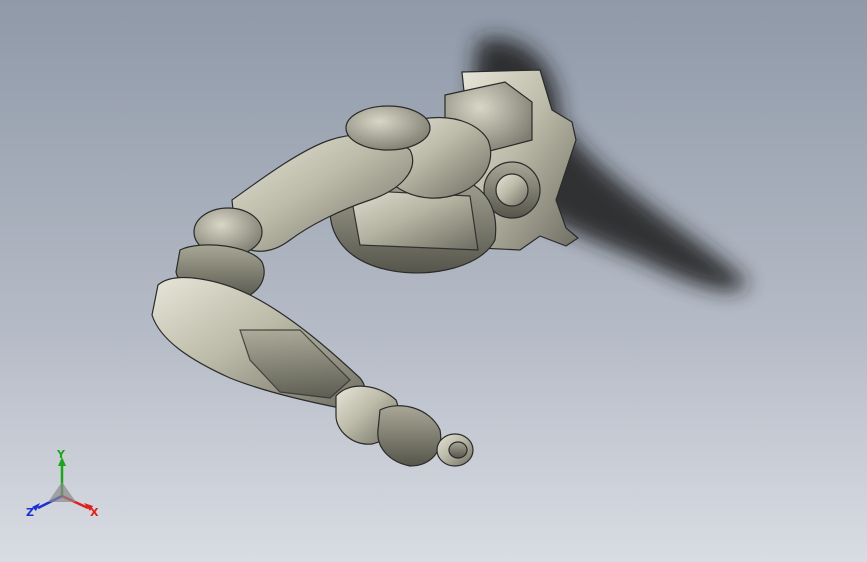  Describe the element at coordinates (62, 492) in the screenshot. I see `triad-base-icon` at that location.